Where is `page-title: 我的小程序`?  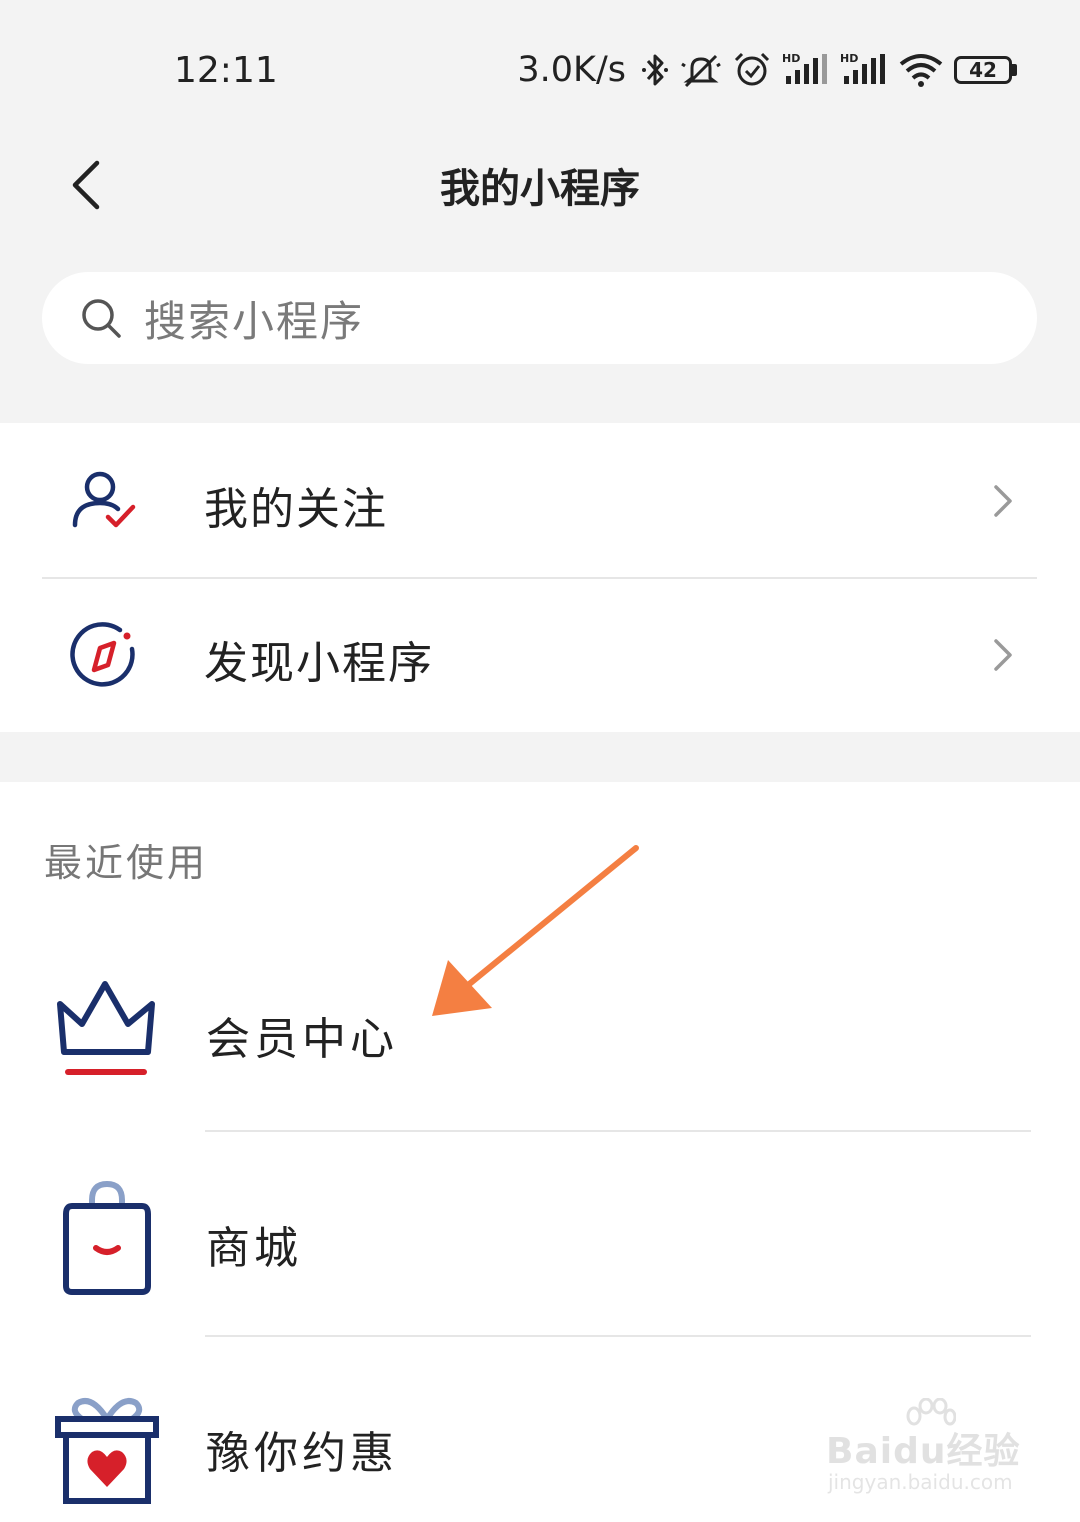
page-title: 我的小程序 is located at coordinates (540, 189).